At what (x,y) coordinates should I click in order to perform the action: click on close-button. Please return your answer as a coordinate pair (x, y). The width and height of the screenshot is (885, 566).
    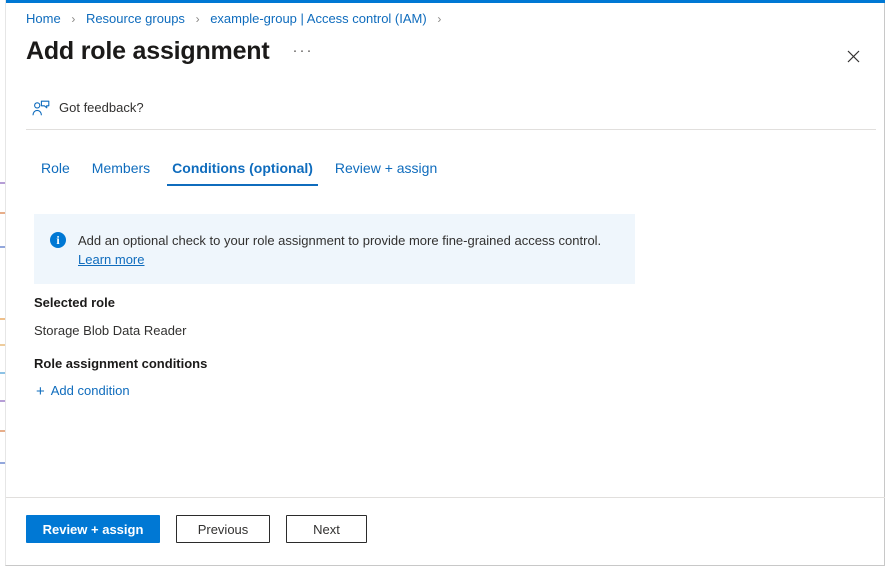
    Looking at the image, I should click on (853, 56).